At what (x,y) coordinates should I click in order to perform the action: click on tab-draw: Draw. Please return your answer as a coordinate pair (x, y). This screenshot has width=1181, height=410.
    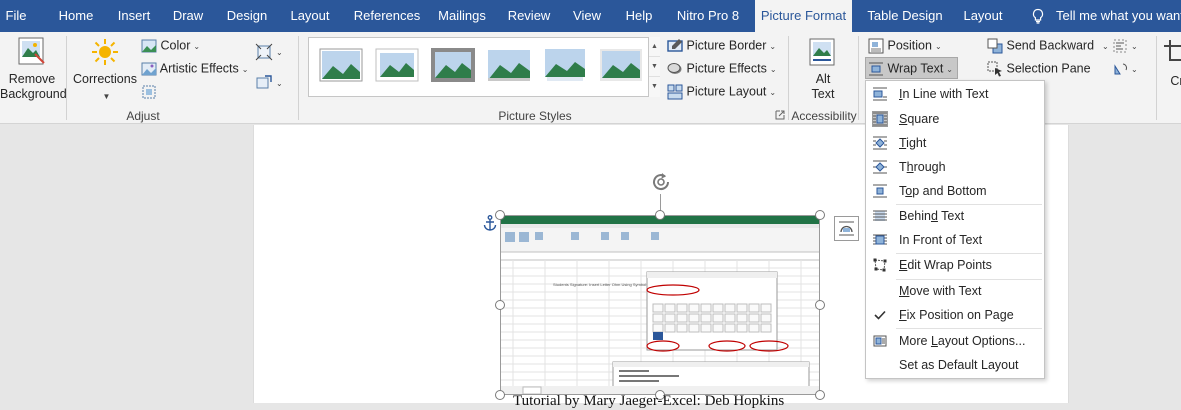
    Looking at the image, I should click on (188, 16).